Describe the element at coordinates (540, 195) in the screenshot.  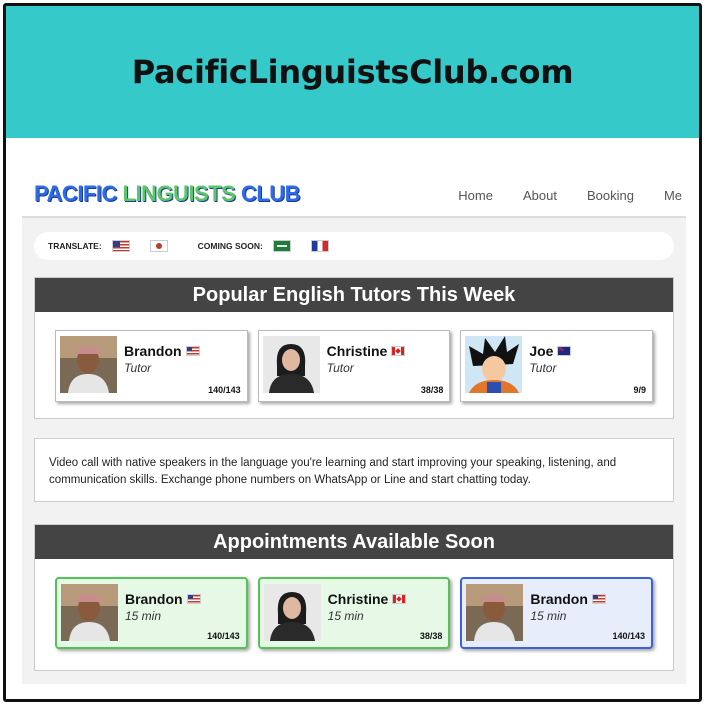
I see `nav-about: About` at that location.